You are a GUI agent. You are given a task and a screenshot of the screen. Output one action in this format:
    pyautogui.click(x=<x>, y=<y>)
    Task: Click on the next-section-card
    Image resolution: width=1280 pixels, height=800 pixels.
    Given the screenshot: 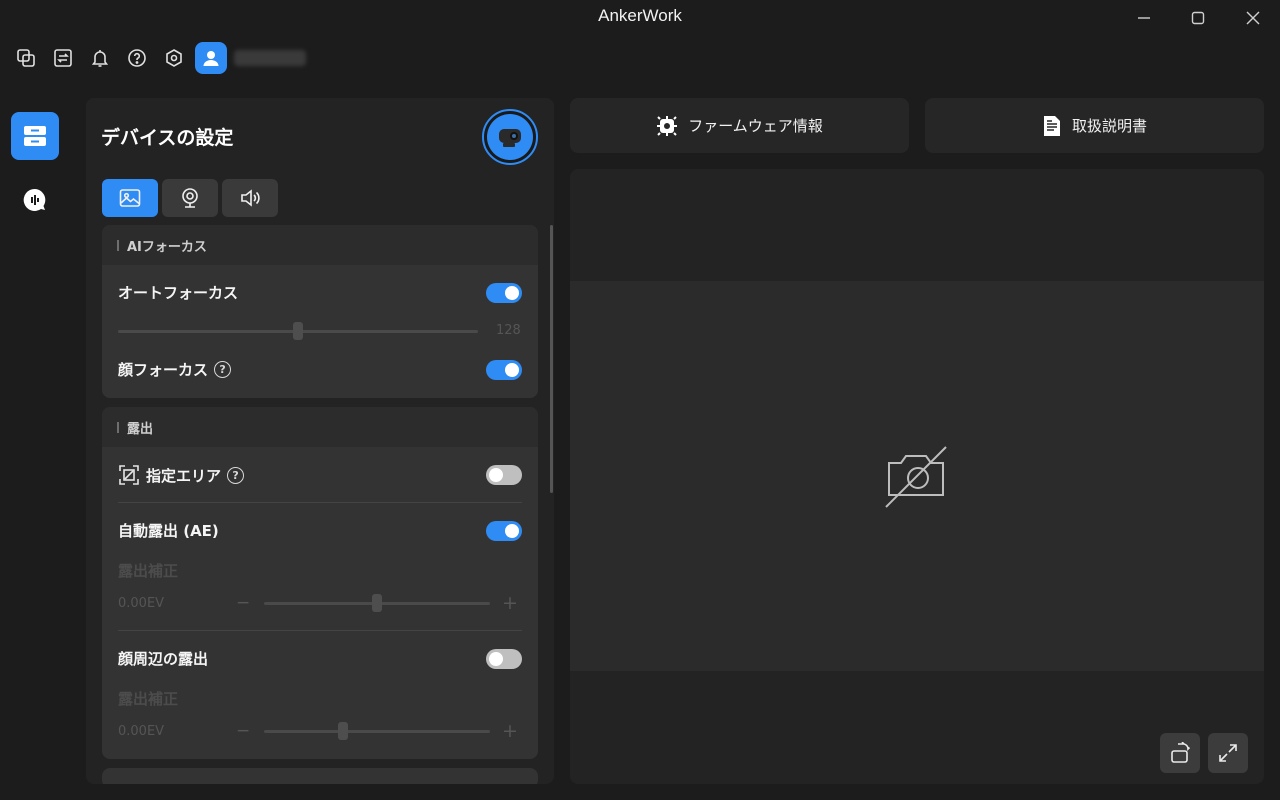 What is the action you would take?
    pyautogui.click(x=320, y=776)
    